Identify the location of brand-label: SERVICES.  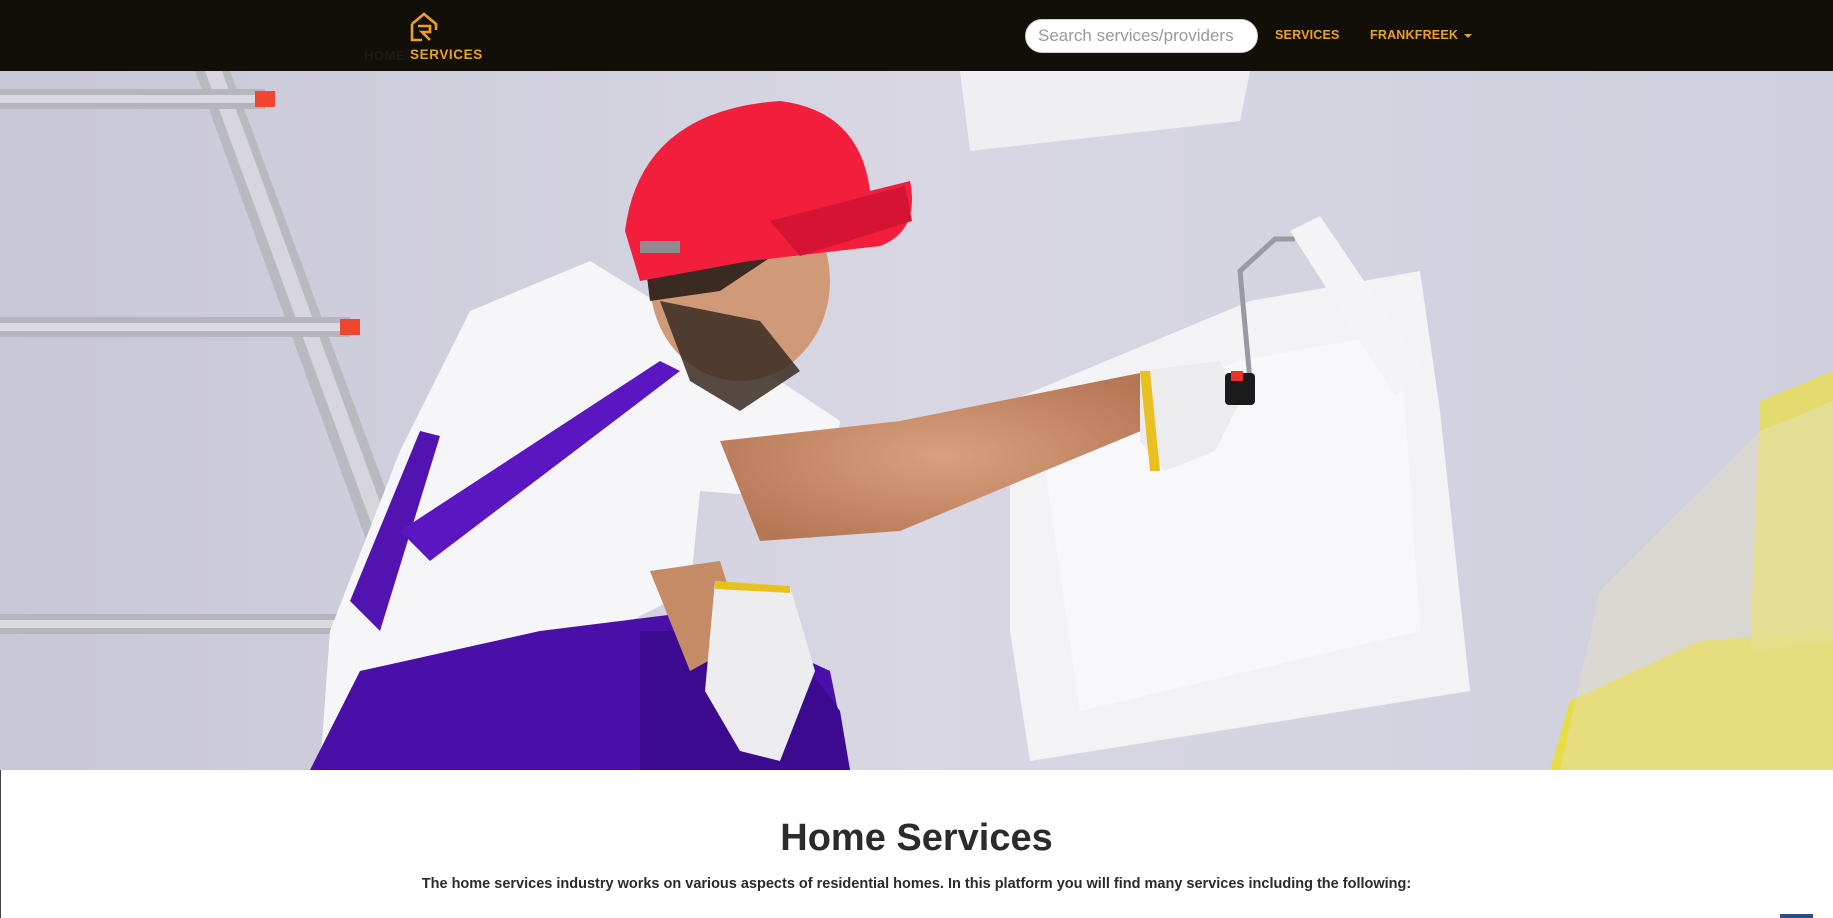
(446, 54).